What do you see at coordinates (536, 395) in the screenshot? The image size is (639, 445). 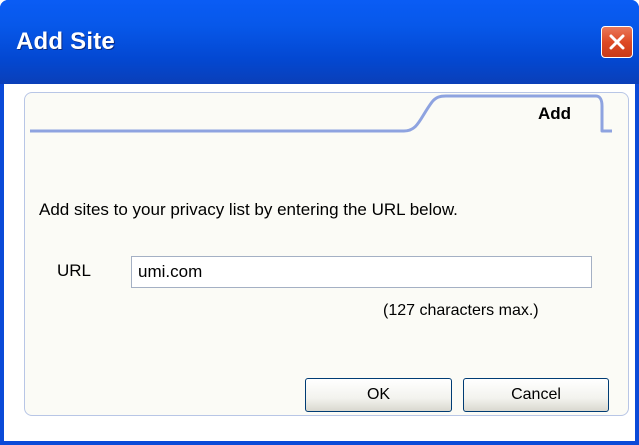 I see `cancel-button: Cancel` at bounding box center [536, 395].